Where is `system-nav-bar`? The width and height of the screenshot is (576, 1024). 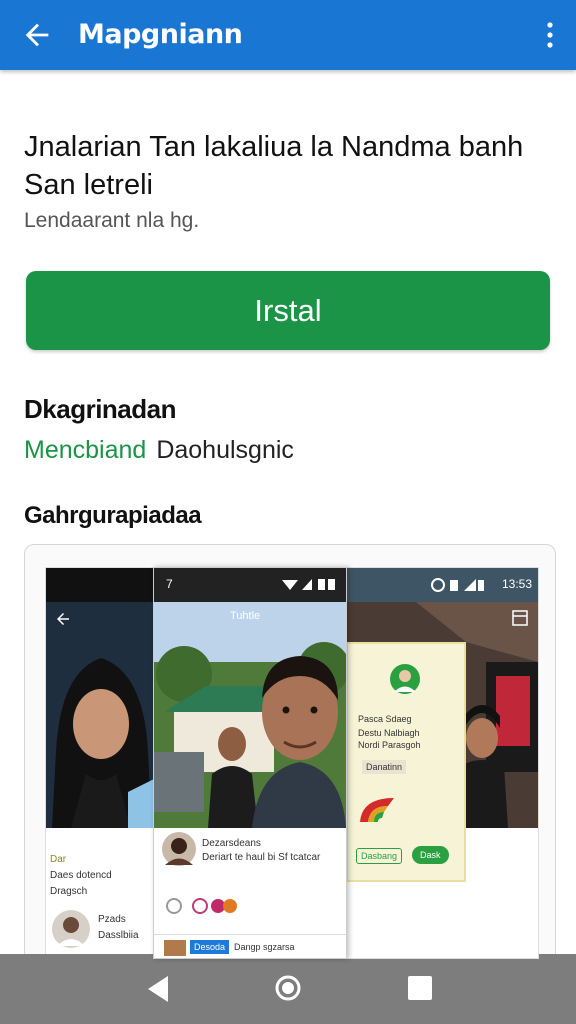 system-nav-bar is located at coordinates (288, 989).